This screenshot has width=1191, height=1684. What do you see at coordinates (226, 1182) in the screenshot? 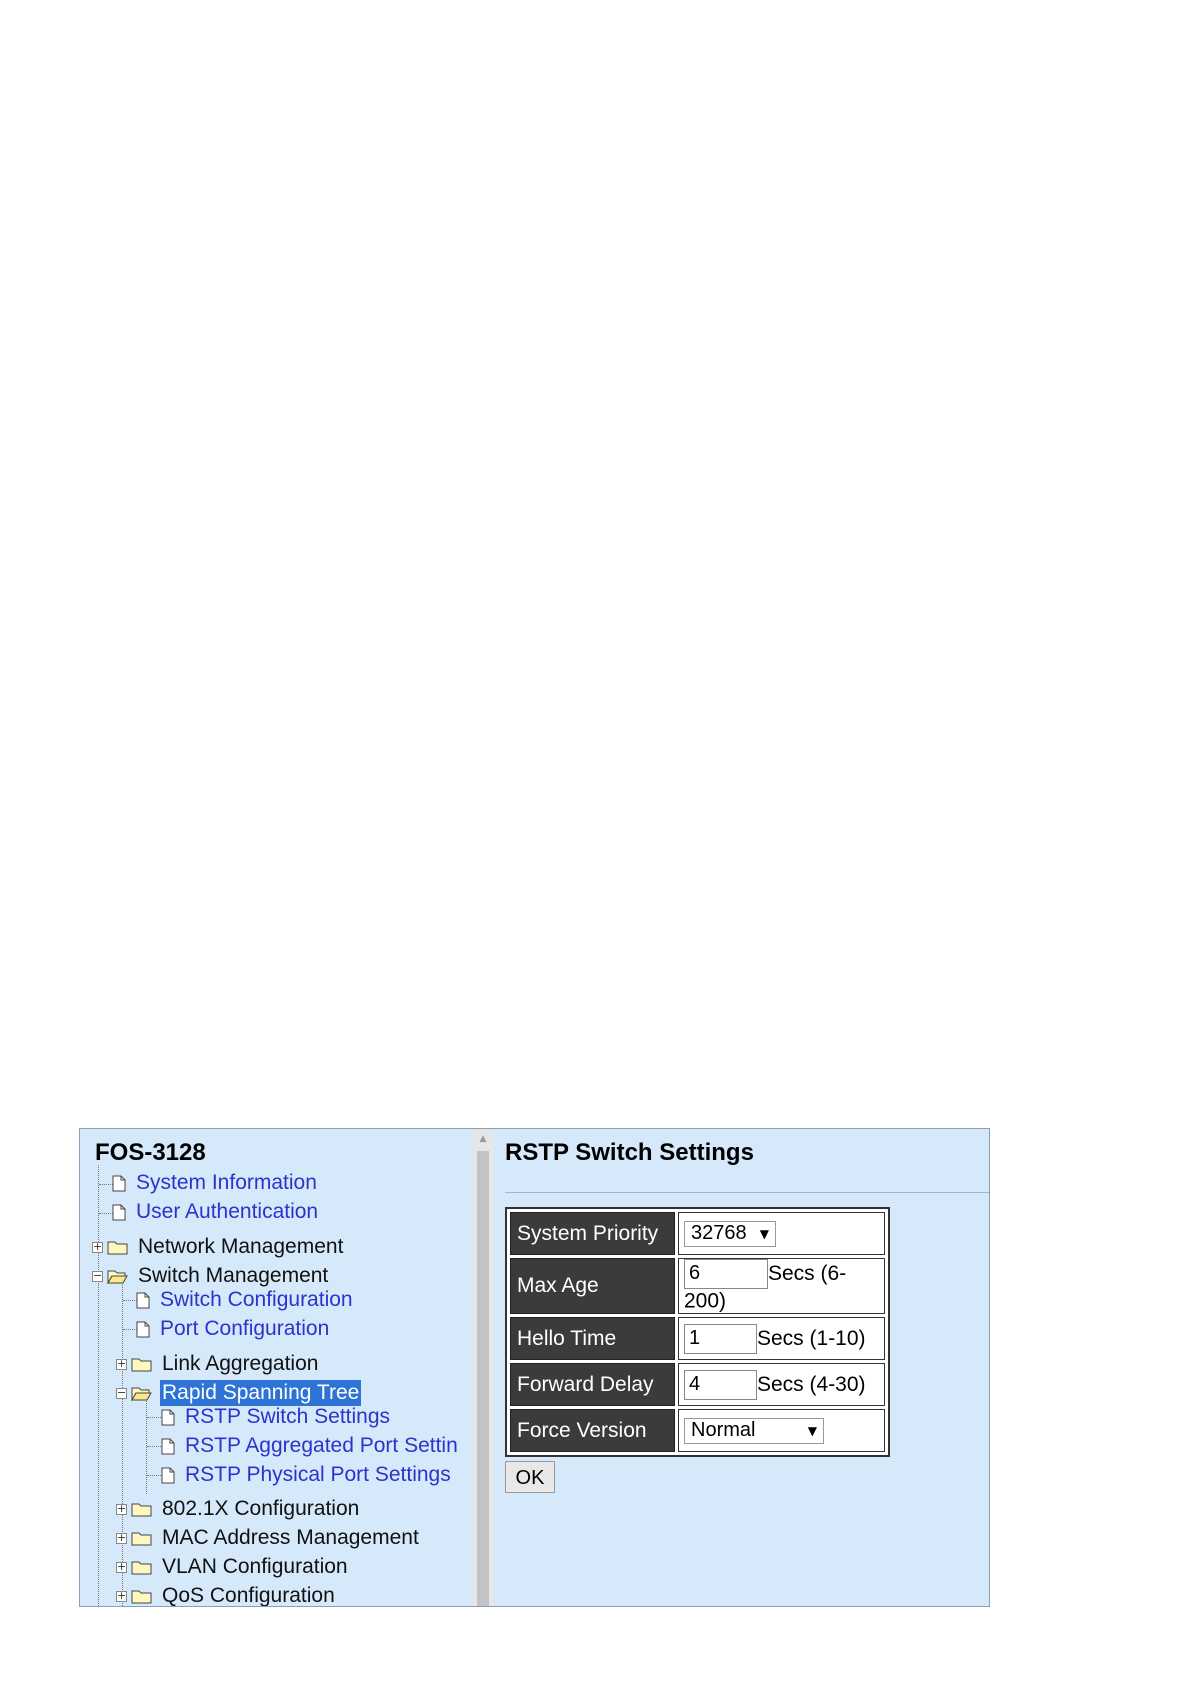
I see `tree-item-label: System Information` at bounding box center [226, 1182].